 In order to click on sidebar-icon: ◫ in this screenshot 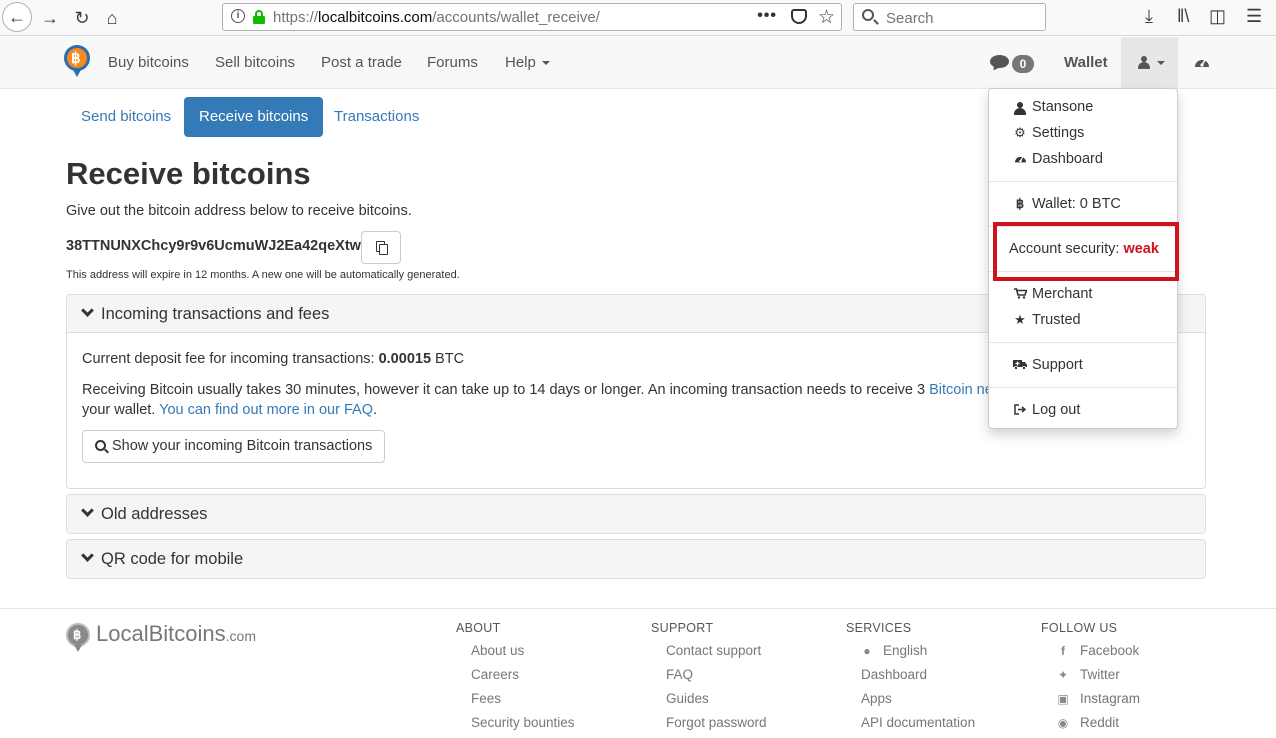, I will do `click(1217, 16)`.